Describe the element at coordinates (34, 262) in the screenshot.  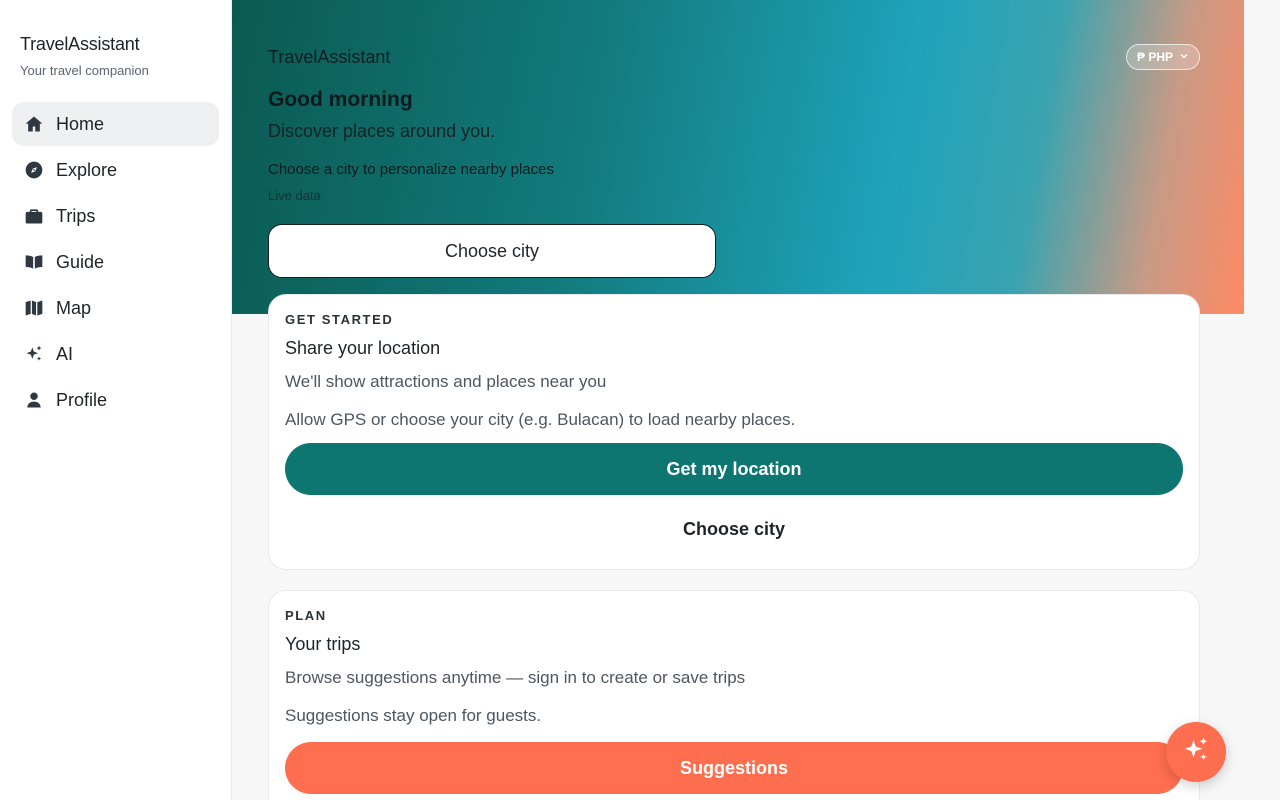
I see `book-icon` at that location.